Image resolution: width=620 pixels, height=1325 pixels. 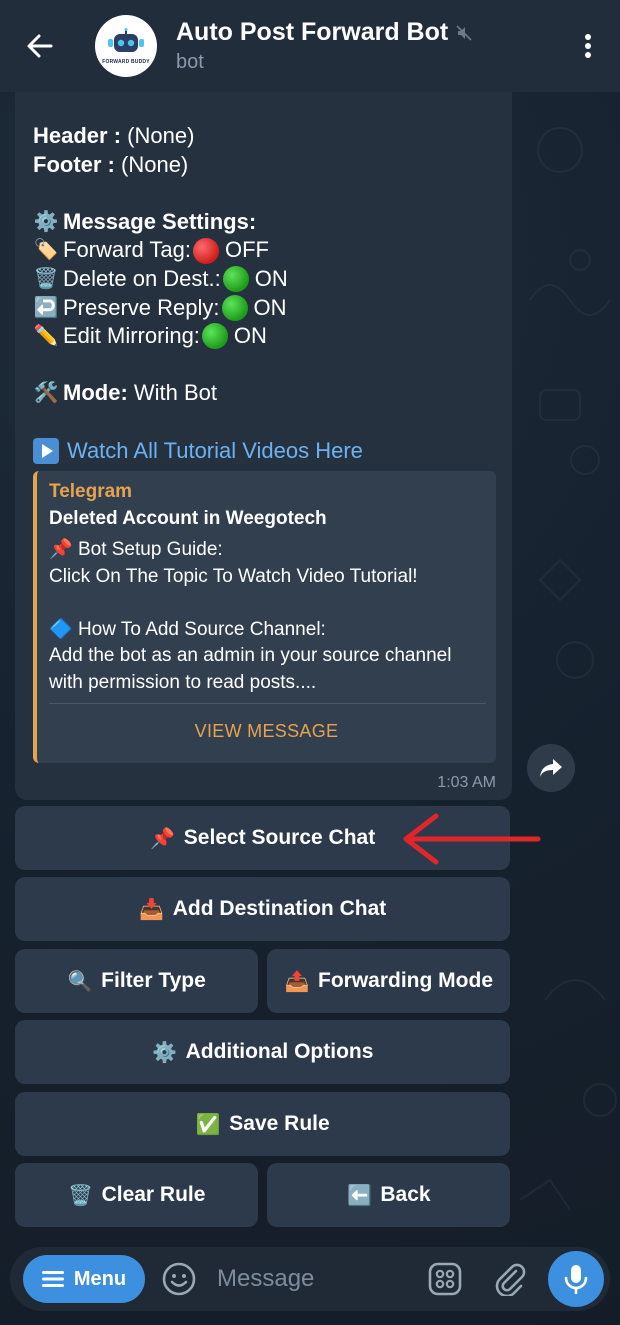 I want to click on forward-message-button, so click(x=551, y=768).